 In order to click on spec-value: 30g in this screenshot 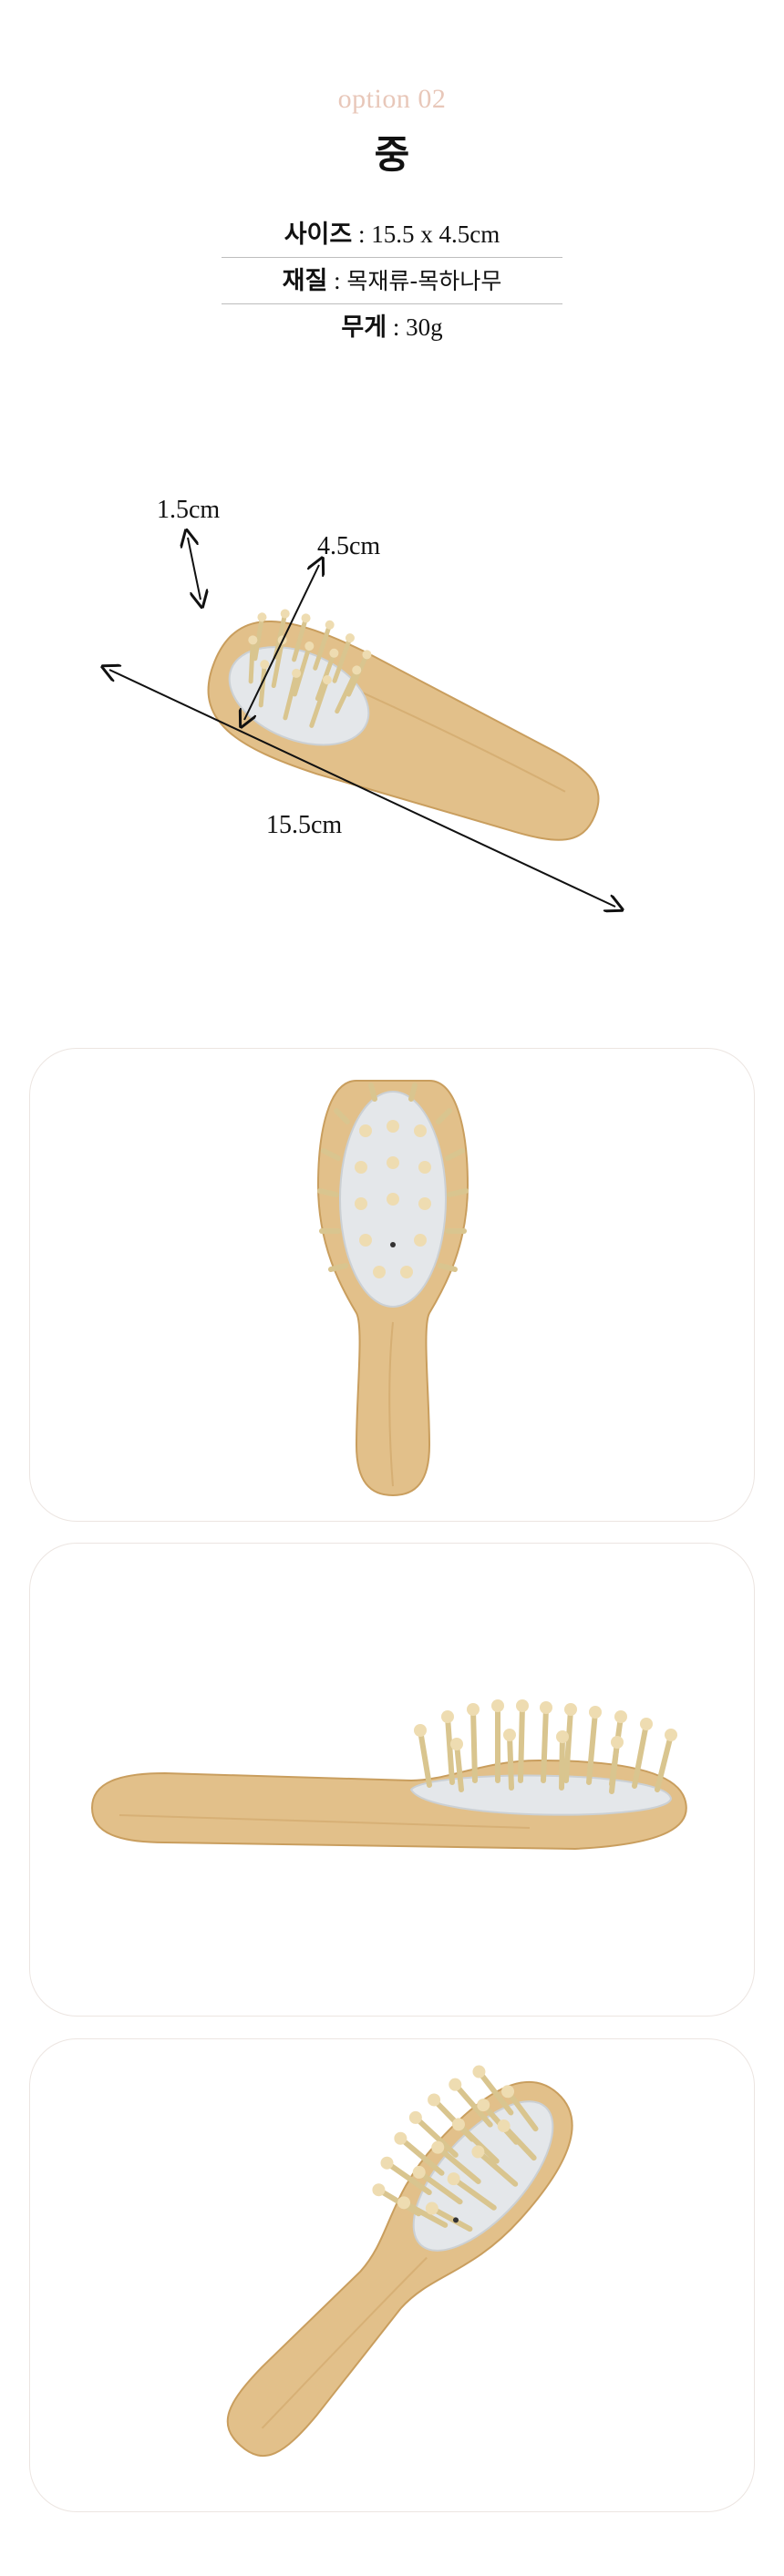, I will do `click(424, 327)`.